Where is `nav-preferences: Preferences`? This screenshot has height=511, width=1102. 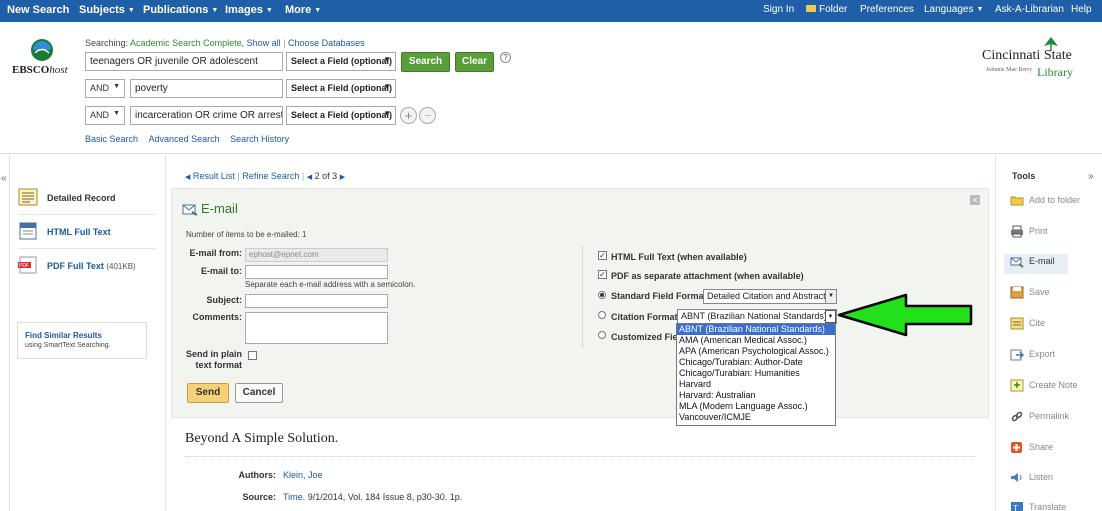 nav-preferences: Preferences is located at coordinates (887, 9).